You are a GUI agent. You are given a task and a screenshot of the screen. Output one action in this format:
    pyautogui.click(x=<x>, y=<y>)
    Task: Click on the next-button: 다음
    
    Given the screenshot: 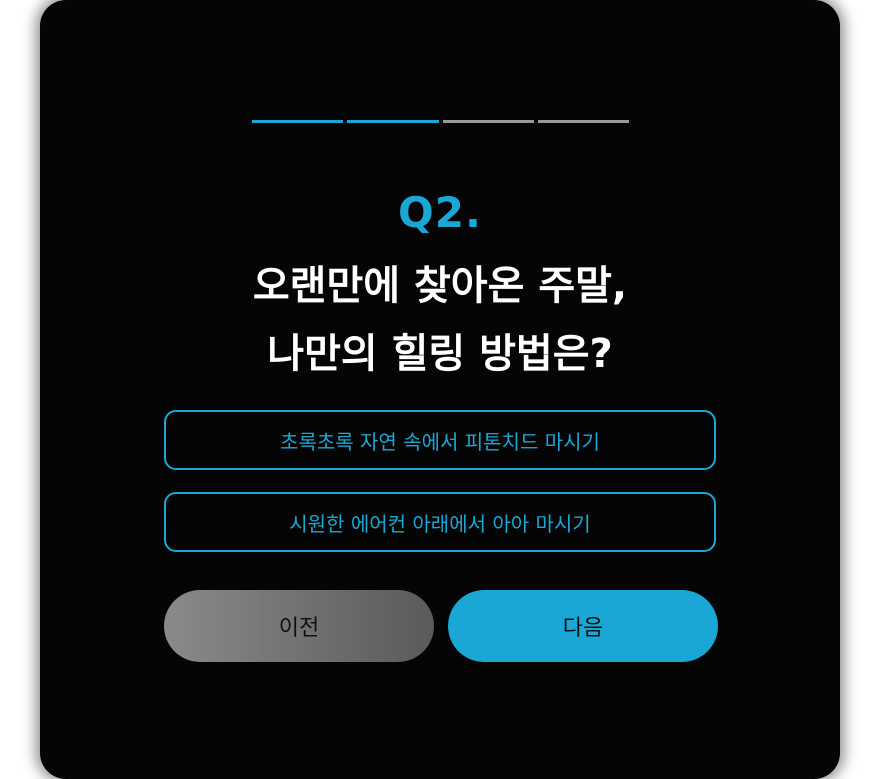 What is the action you would take?
    pyautogui.click(x=583, y=626)
    